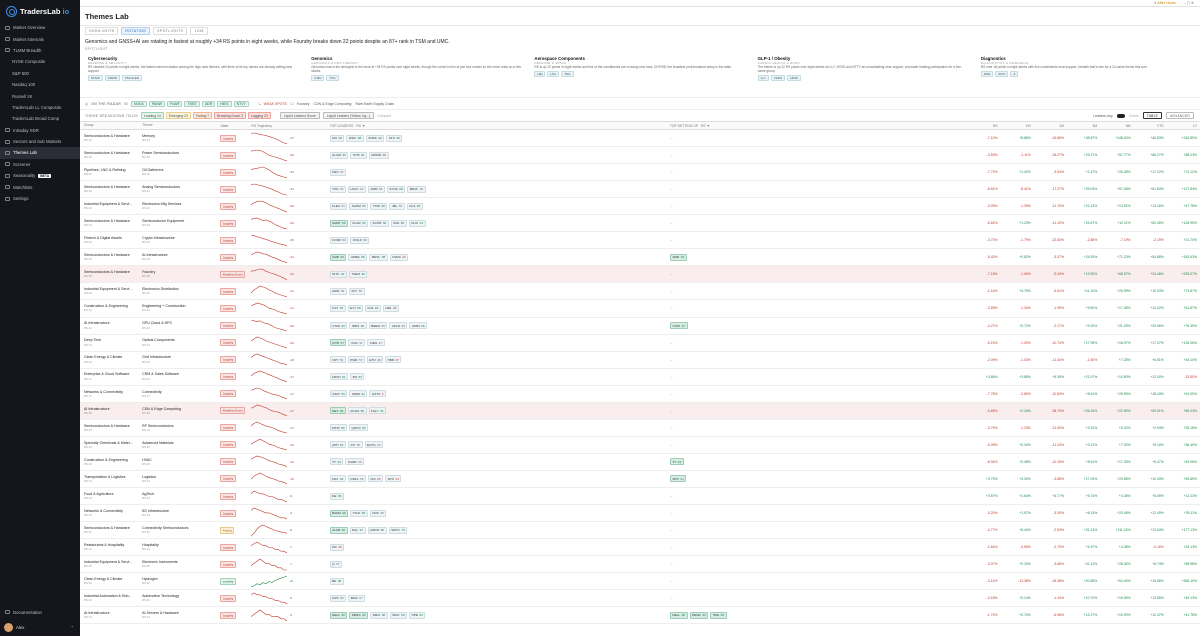  Describe the element at coordinates (40, 141) in the screenshot. I see `sidebar-item: Sectors and Sub Markets` at that location.